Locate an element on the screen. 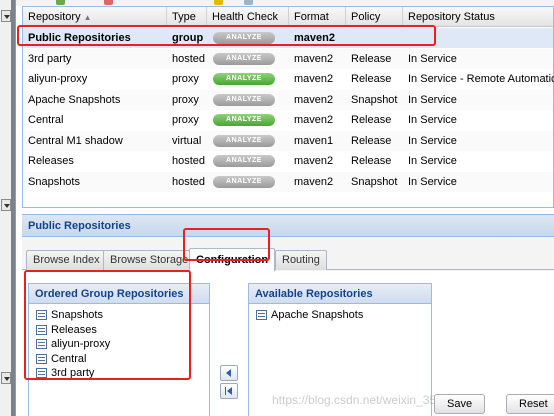  left-panel-edge is located at coordinates (8, 208).